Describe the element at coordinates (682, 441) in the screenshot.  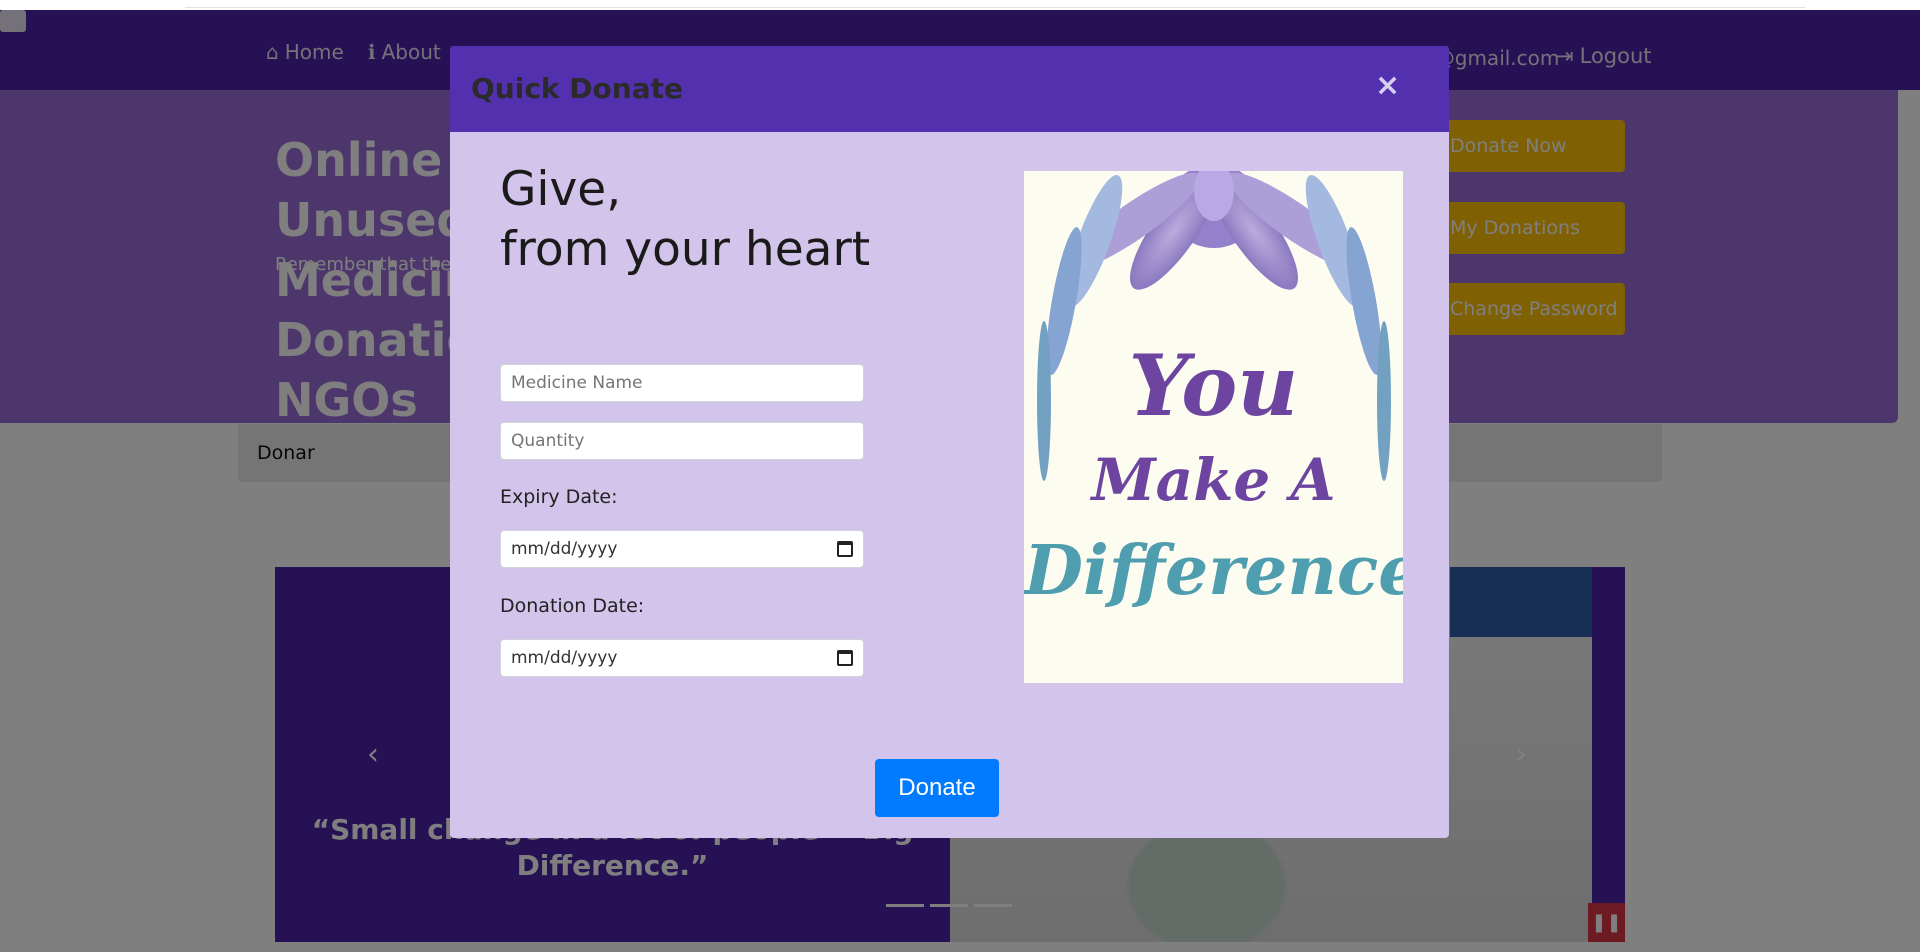
I see `quantity-input` at that location.